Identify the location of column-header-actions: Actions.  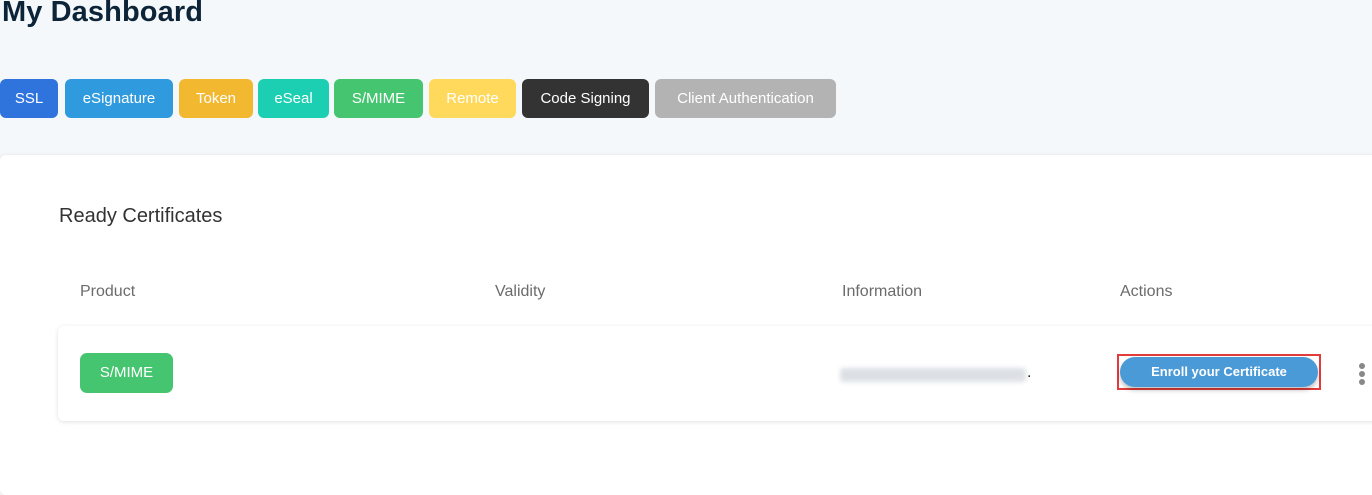
(1146, 291).